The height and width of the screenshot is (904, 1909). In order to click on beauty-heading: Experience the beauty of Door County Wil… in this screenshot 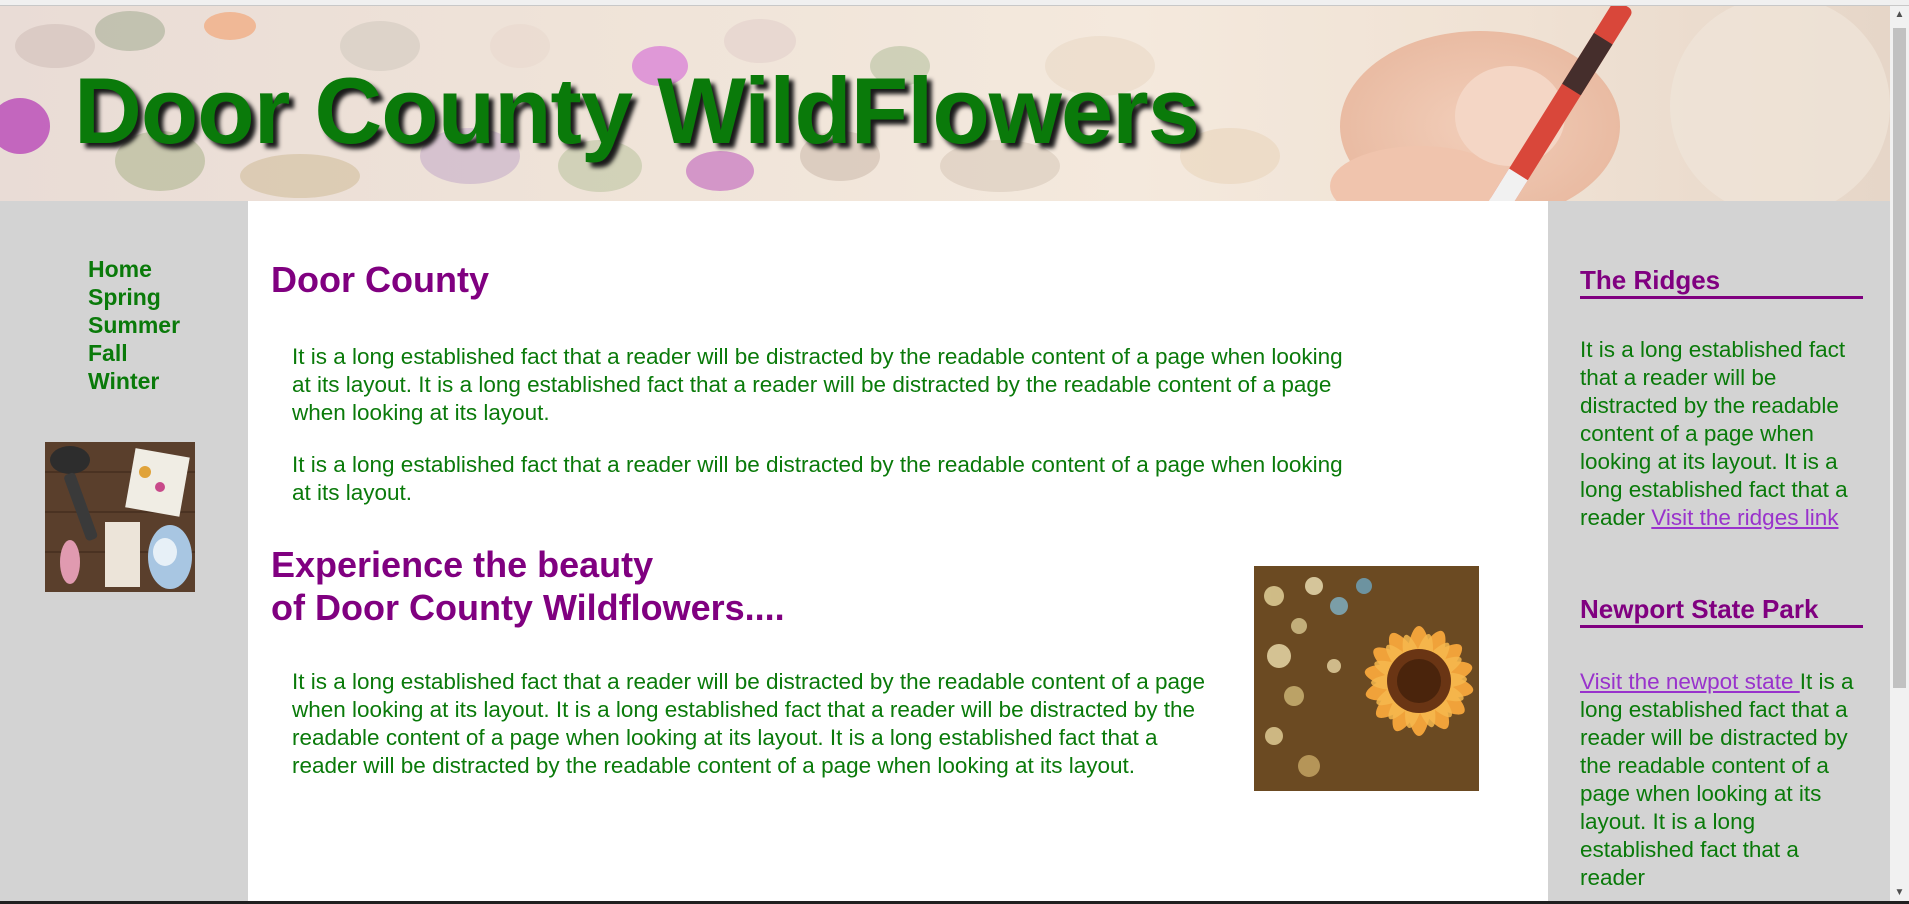, I will do `click(528, 586)`.